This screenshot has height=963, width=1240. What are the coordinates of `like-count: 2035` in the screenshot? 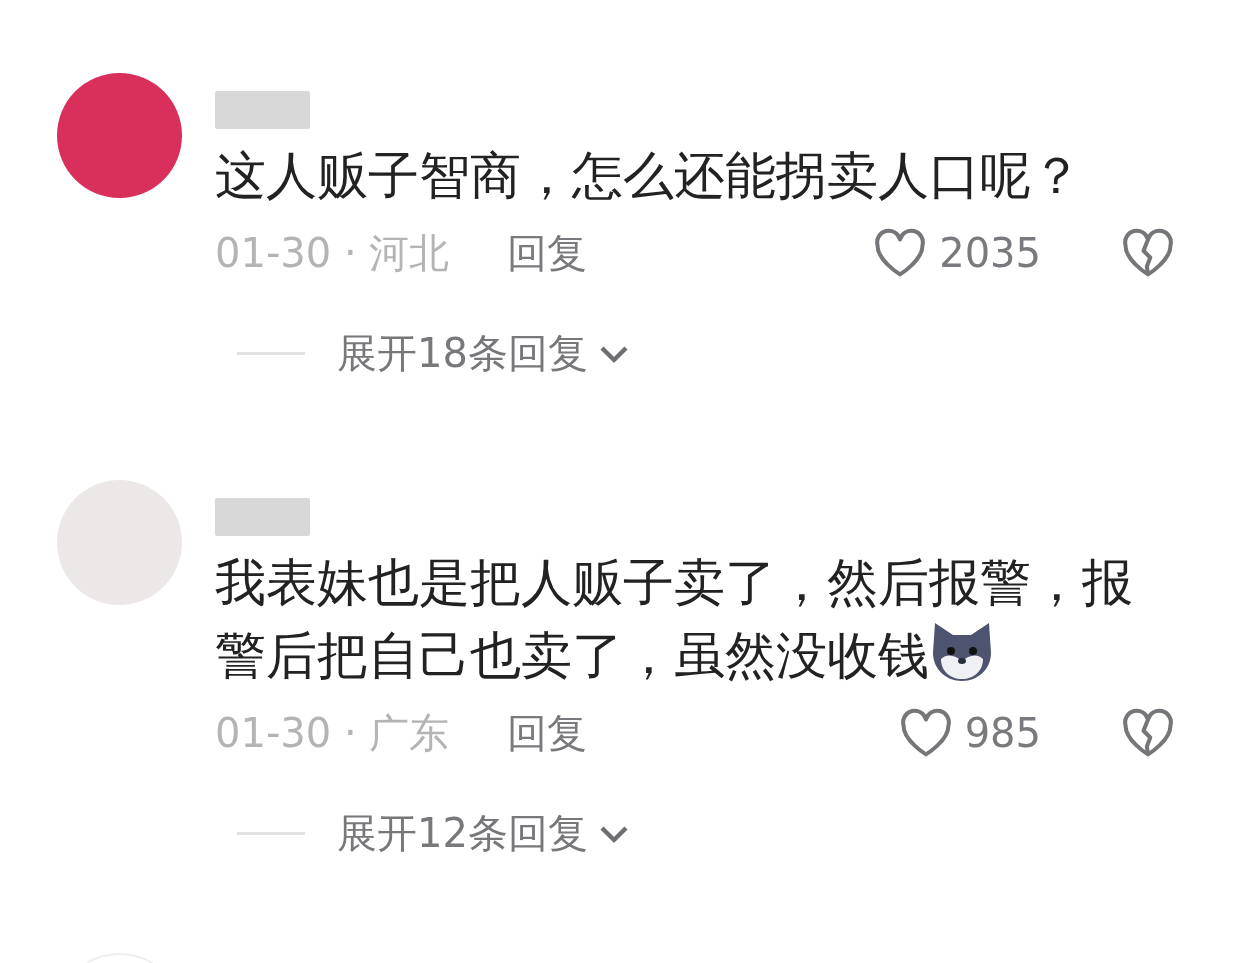 It's located at (990, 253).